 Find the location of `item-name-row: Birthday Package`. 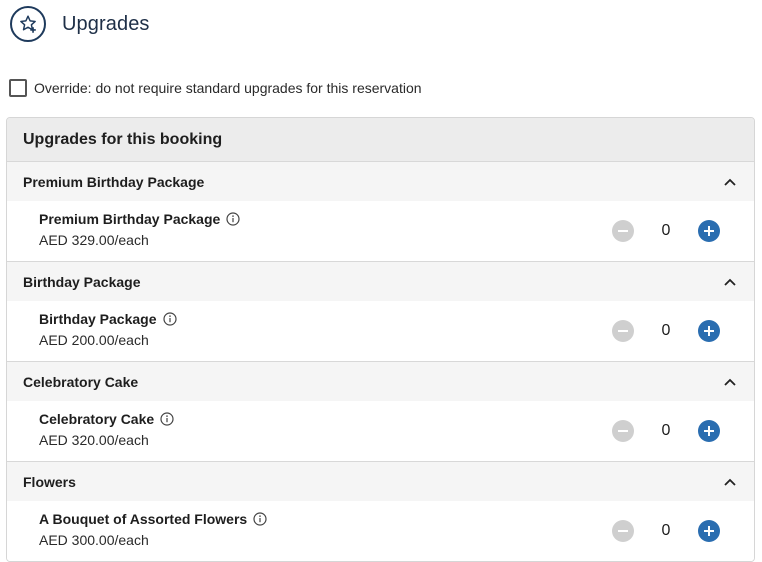

item-name-row: Birthday Package is located at coordinates (108, 319).